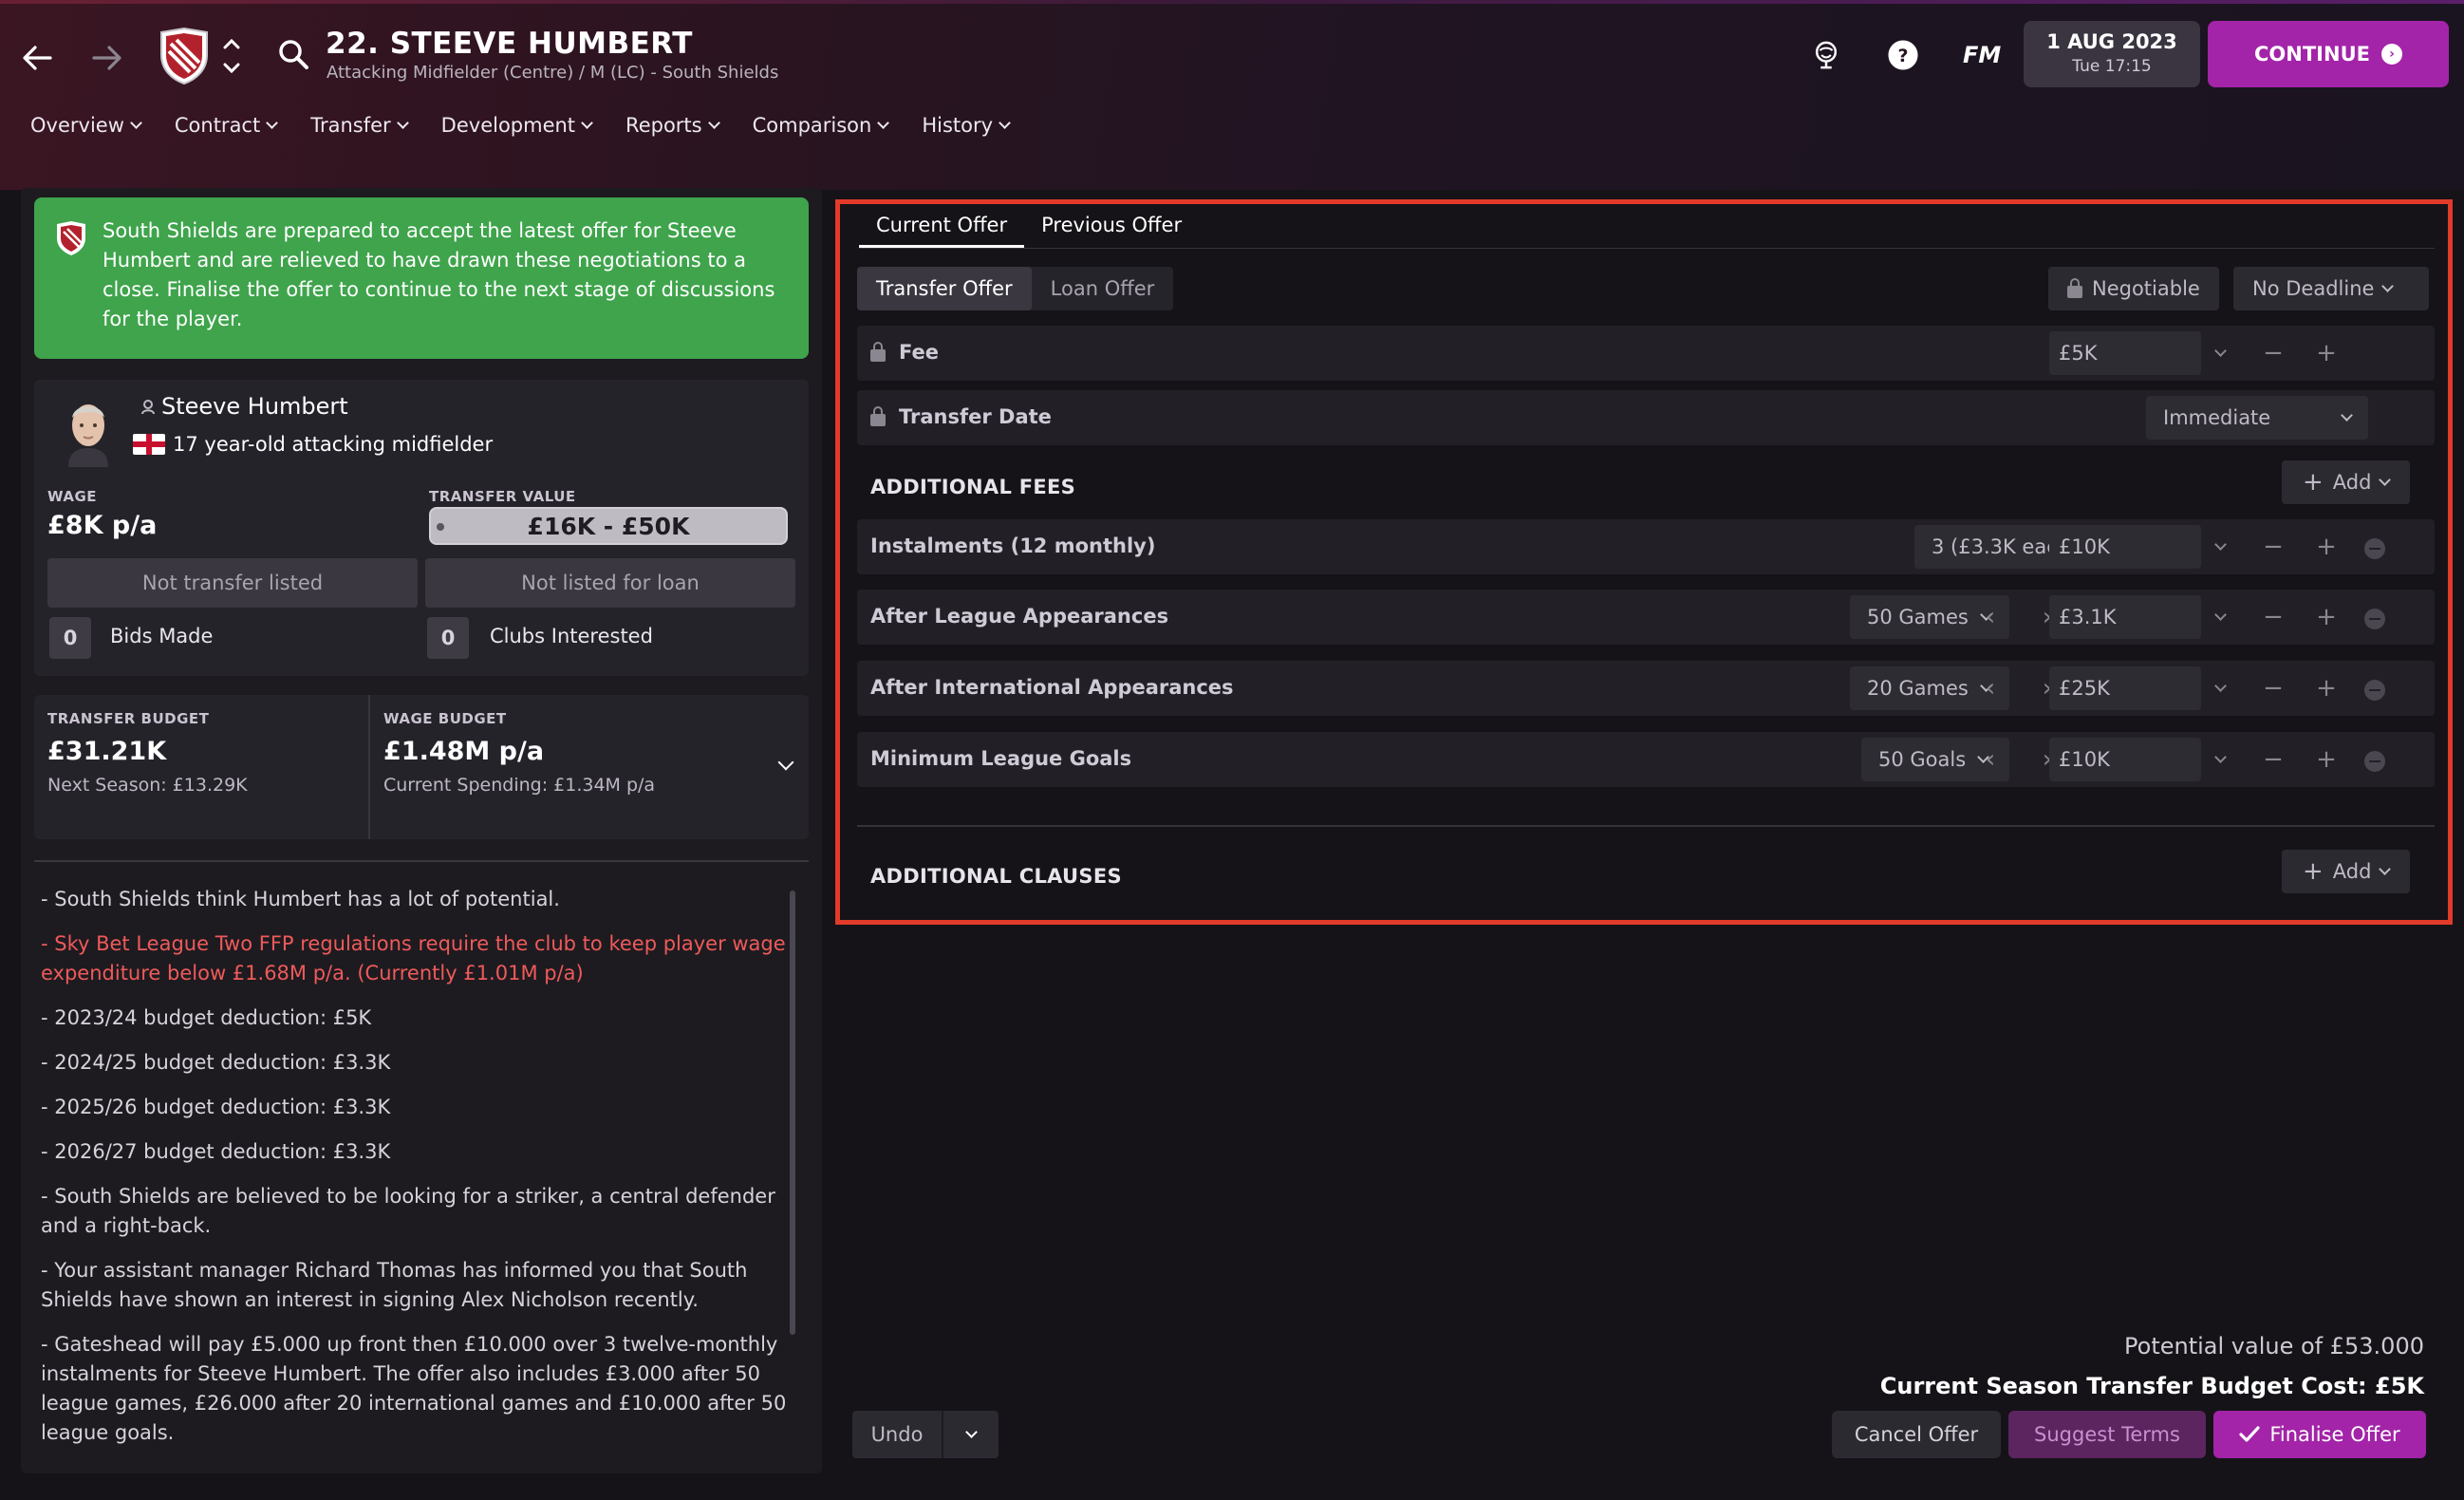  Describe the element at coordinates (227, 125) in the screenshot. I see `menu-contract: Contract` at that location.